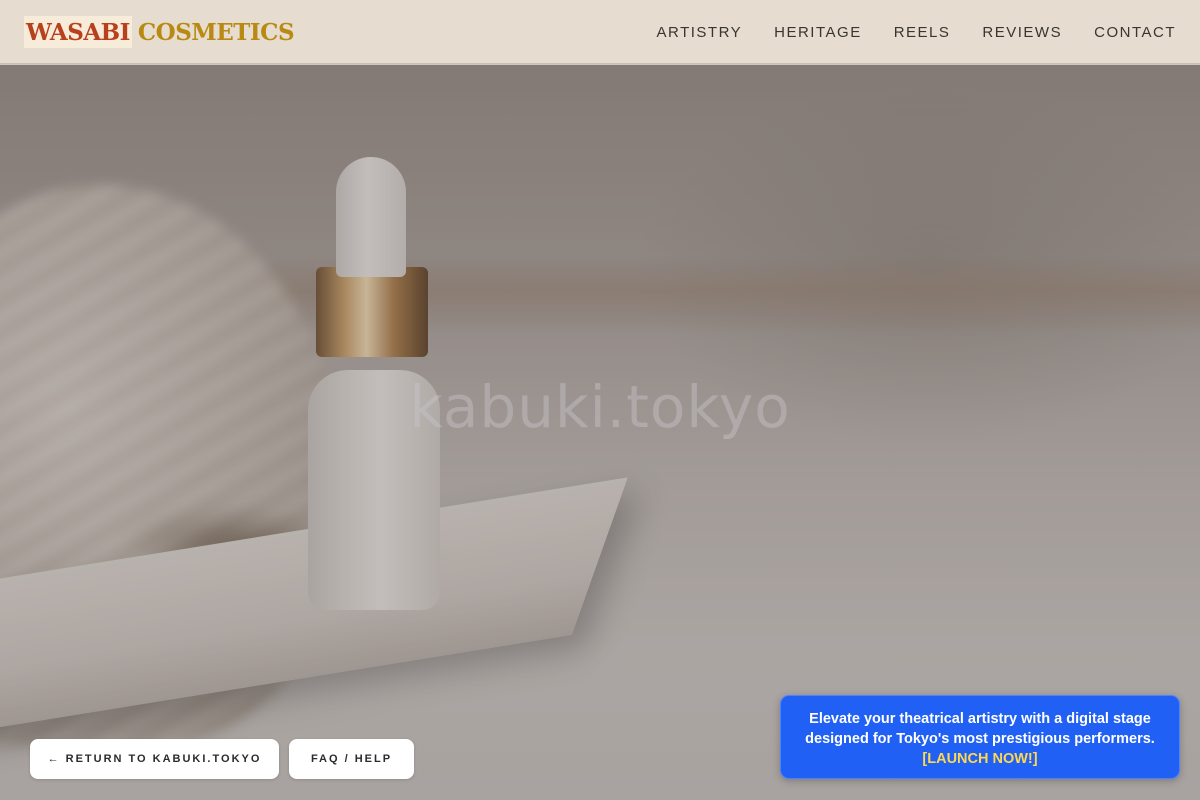  I want to click on faq-help-button: FAQ / HELP, so click(351, 759).